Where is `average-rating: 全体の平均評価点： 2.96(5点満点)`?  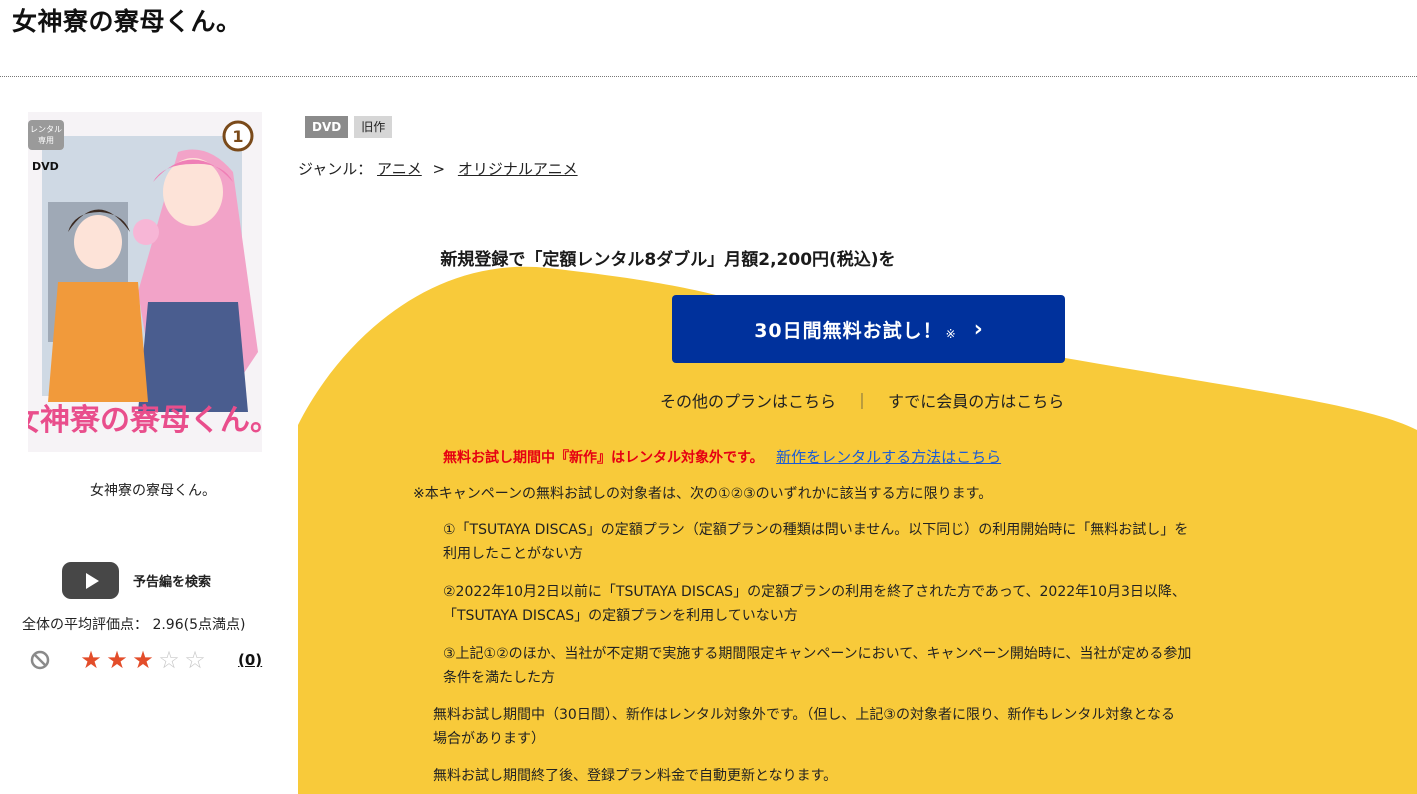 average-rating: 全体の平均評価点： 2.96(5点満点) is located at coordinates (134, 625).